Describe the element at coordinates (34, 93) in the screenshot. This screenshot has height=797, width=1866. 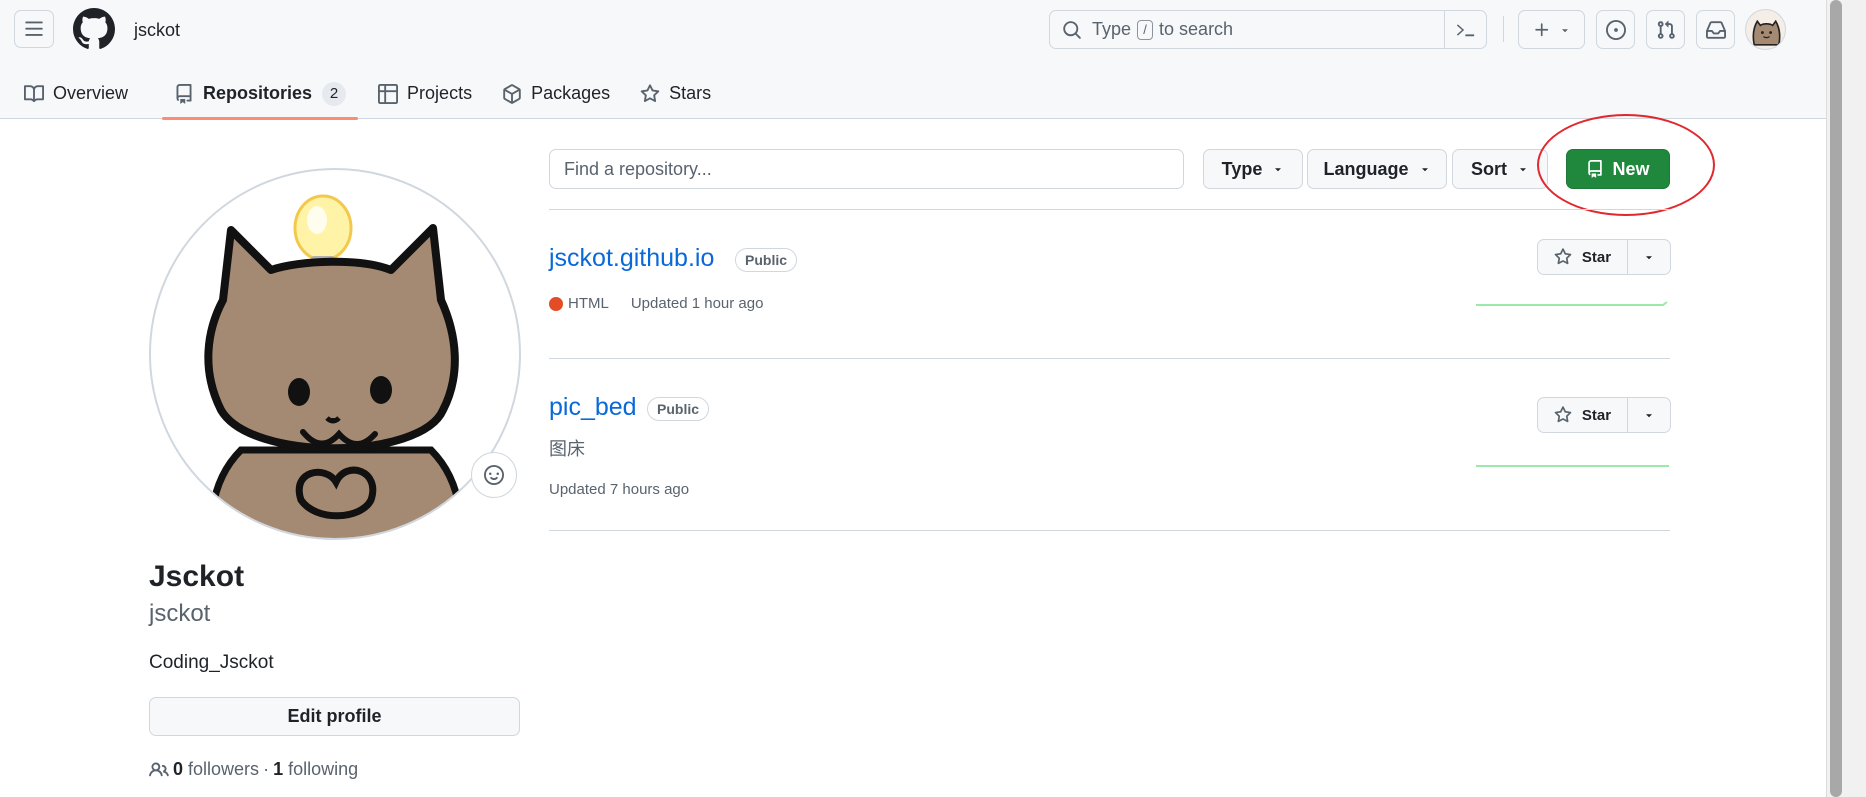
I see `book-icon` at that location.